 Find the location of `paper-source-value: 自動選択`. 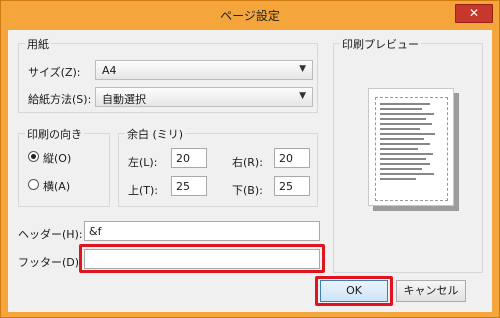

paper-source-value: 自動選択 is located at coordinates (124, 99).